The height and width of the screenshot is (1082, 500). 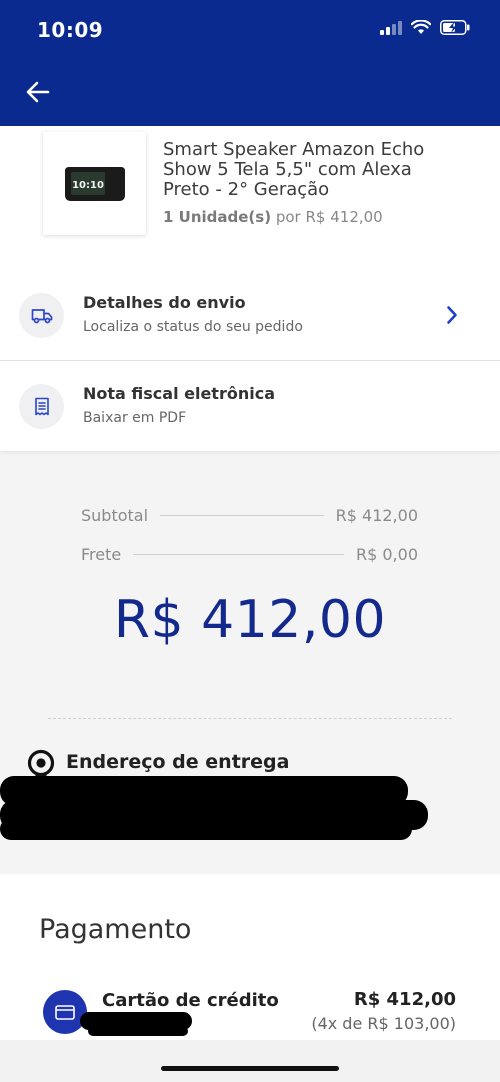 What do you see at coordinates (250, 718) in the screenshot?
I see `dashed-separator` at bounding box center [250, 718].